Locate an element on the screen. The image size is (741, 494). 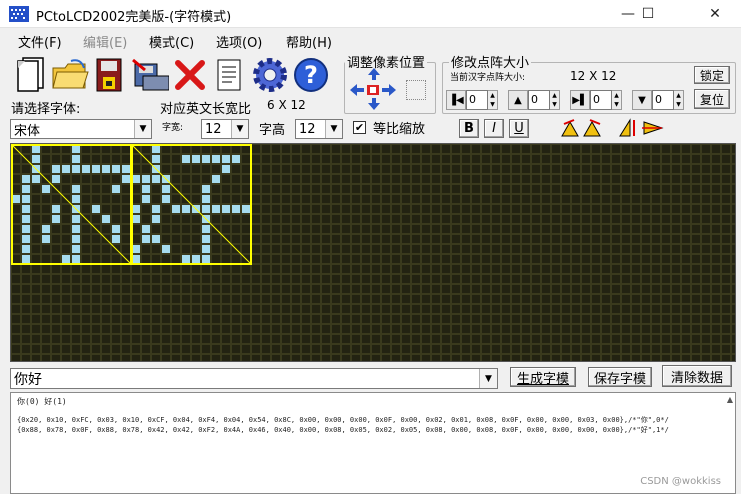
save-disk-icon is located at coordinates (109, 75).